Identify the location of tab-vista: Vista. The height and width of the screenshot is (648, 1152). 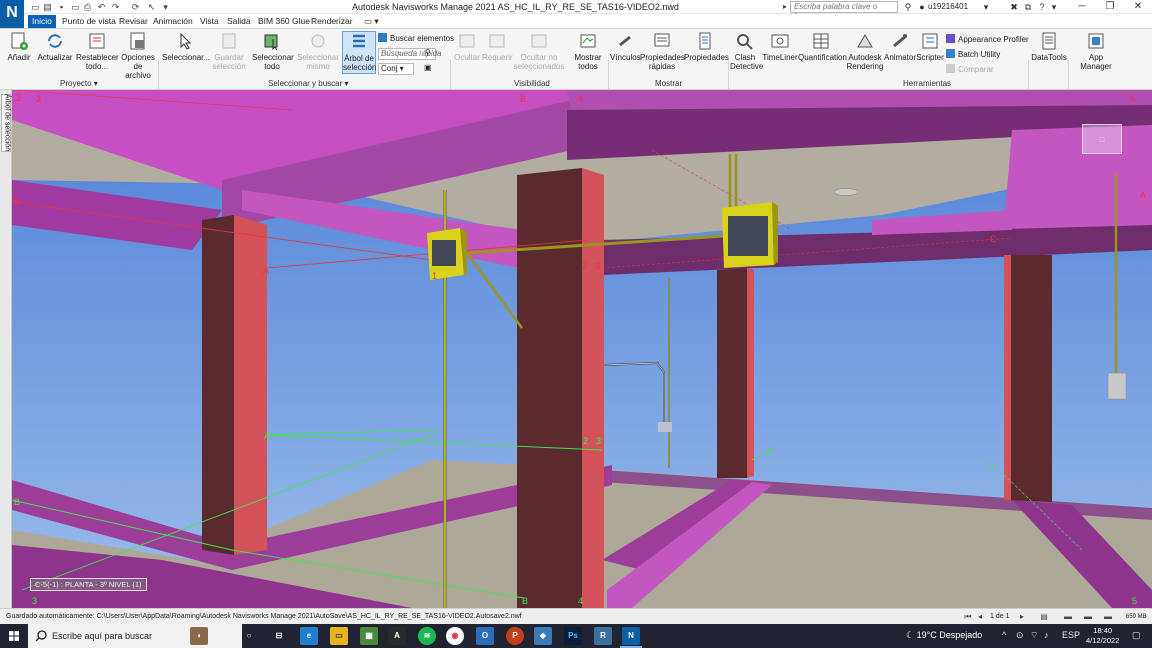
(209, 21).